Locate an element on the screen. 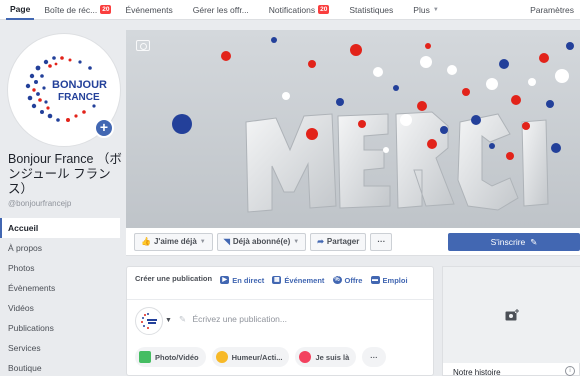 Image resolution: width=580 pixels, height=376 pixels. photo-icon is located at coordinates (145, 357).